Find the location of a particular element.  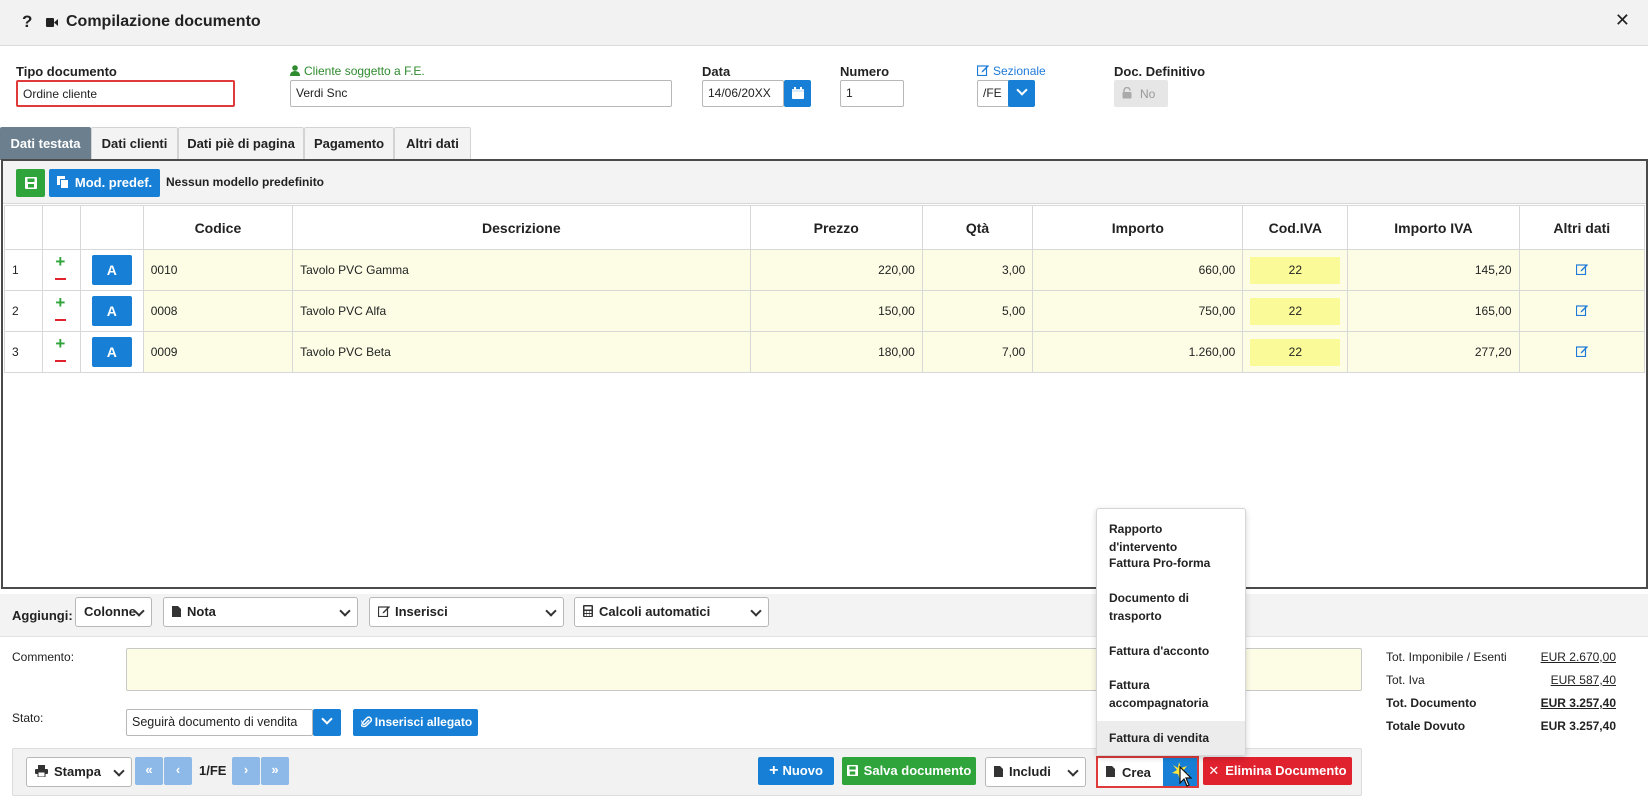

mod-predef-button: Mod. predef. is located at coordinates (104, 183).